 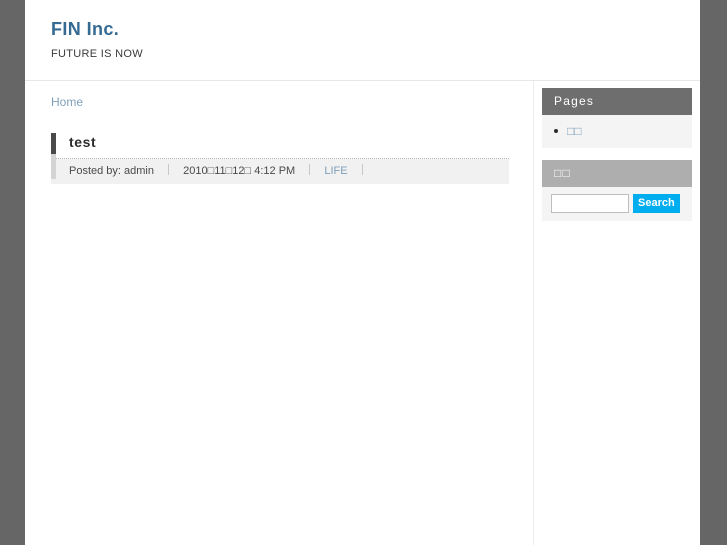 What do you see at coordinates (617, 173) in the screenshot?
I see `widget-search-title: □□` at bounding box center [617, 173].